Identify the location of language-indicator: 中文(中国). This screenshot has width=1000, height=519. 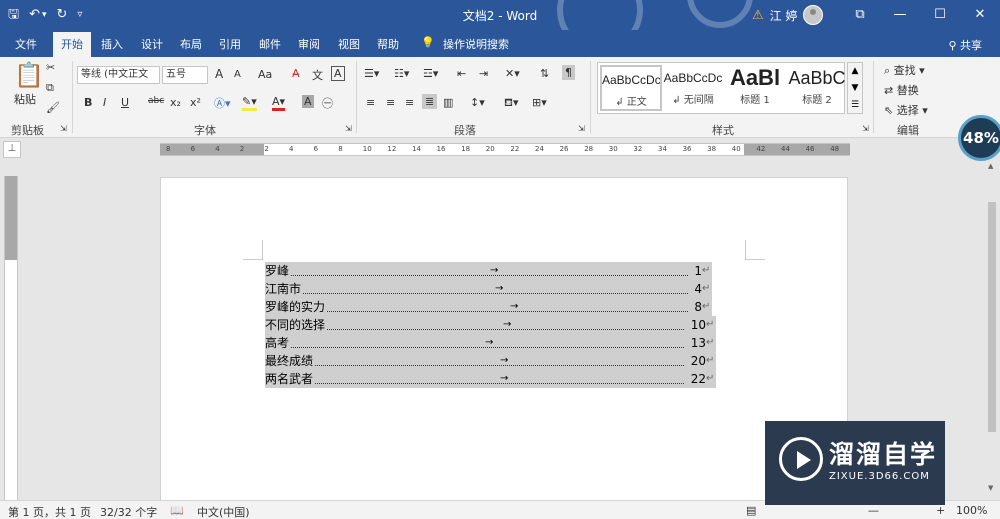
(223, 511).